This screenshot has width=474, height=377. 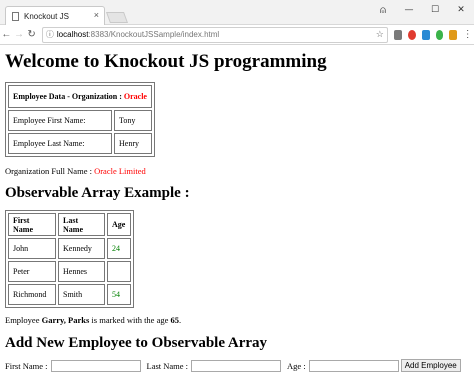 What do you see at coordinates (81, 224) in the screenshot?
I see `column-header: Last Name` at bounding box center [81, 224].